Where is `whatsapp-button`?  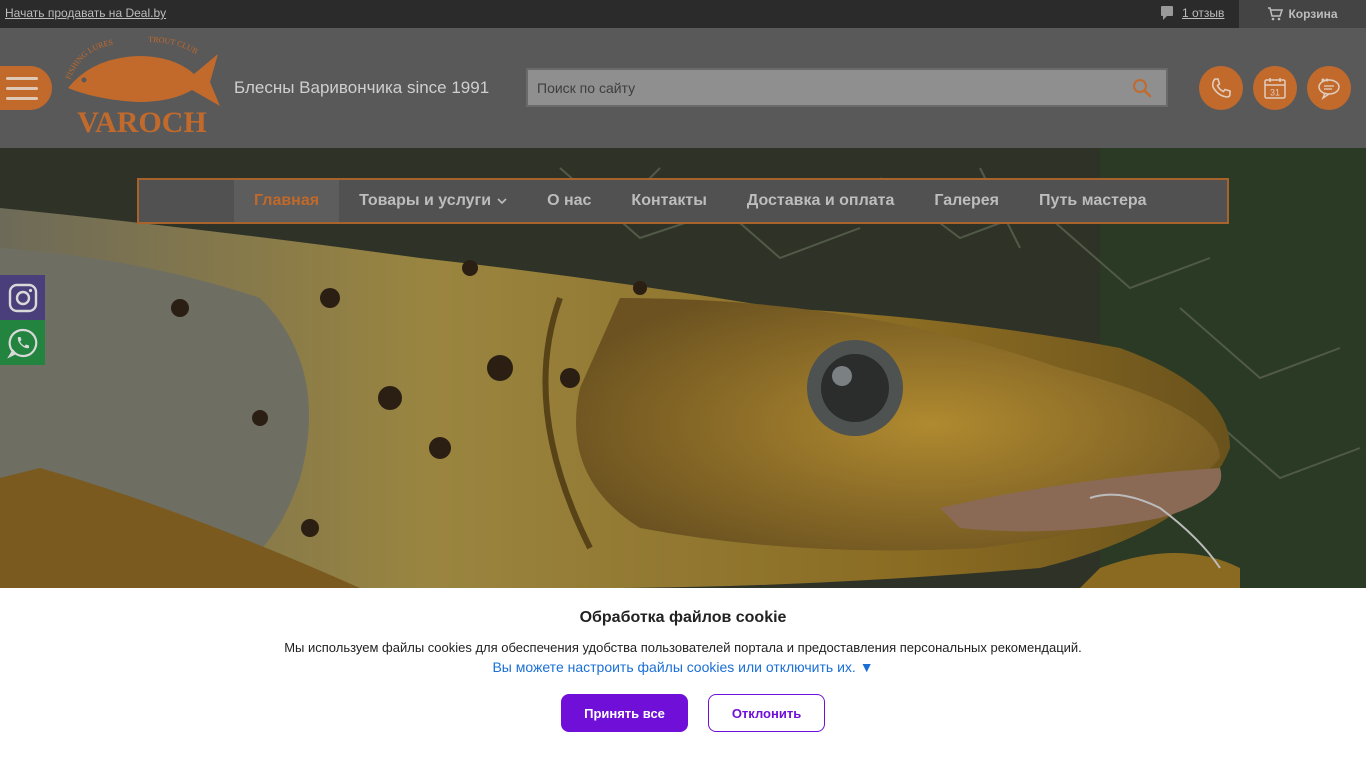 whatsapp-button is located at coordinates (22, 342).